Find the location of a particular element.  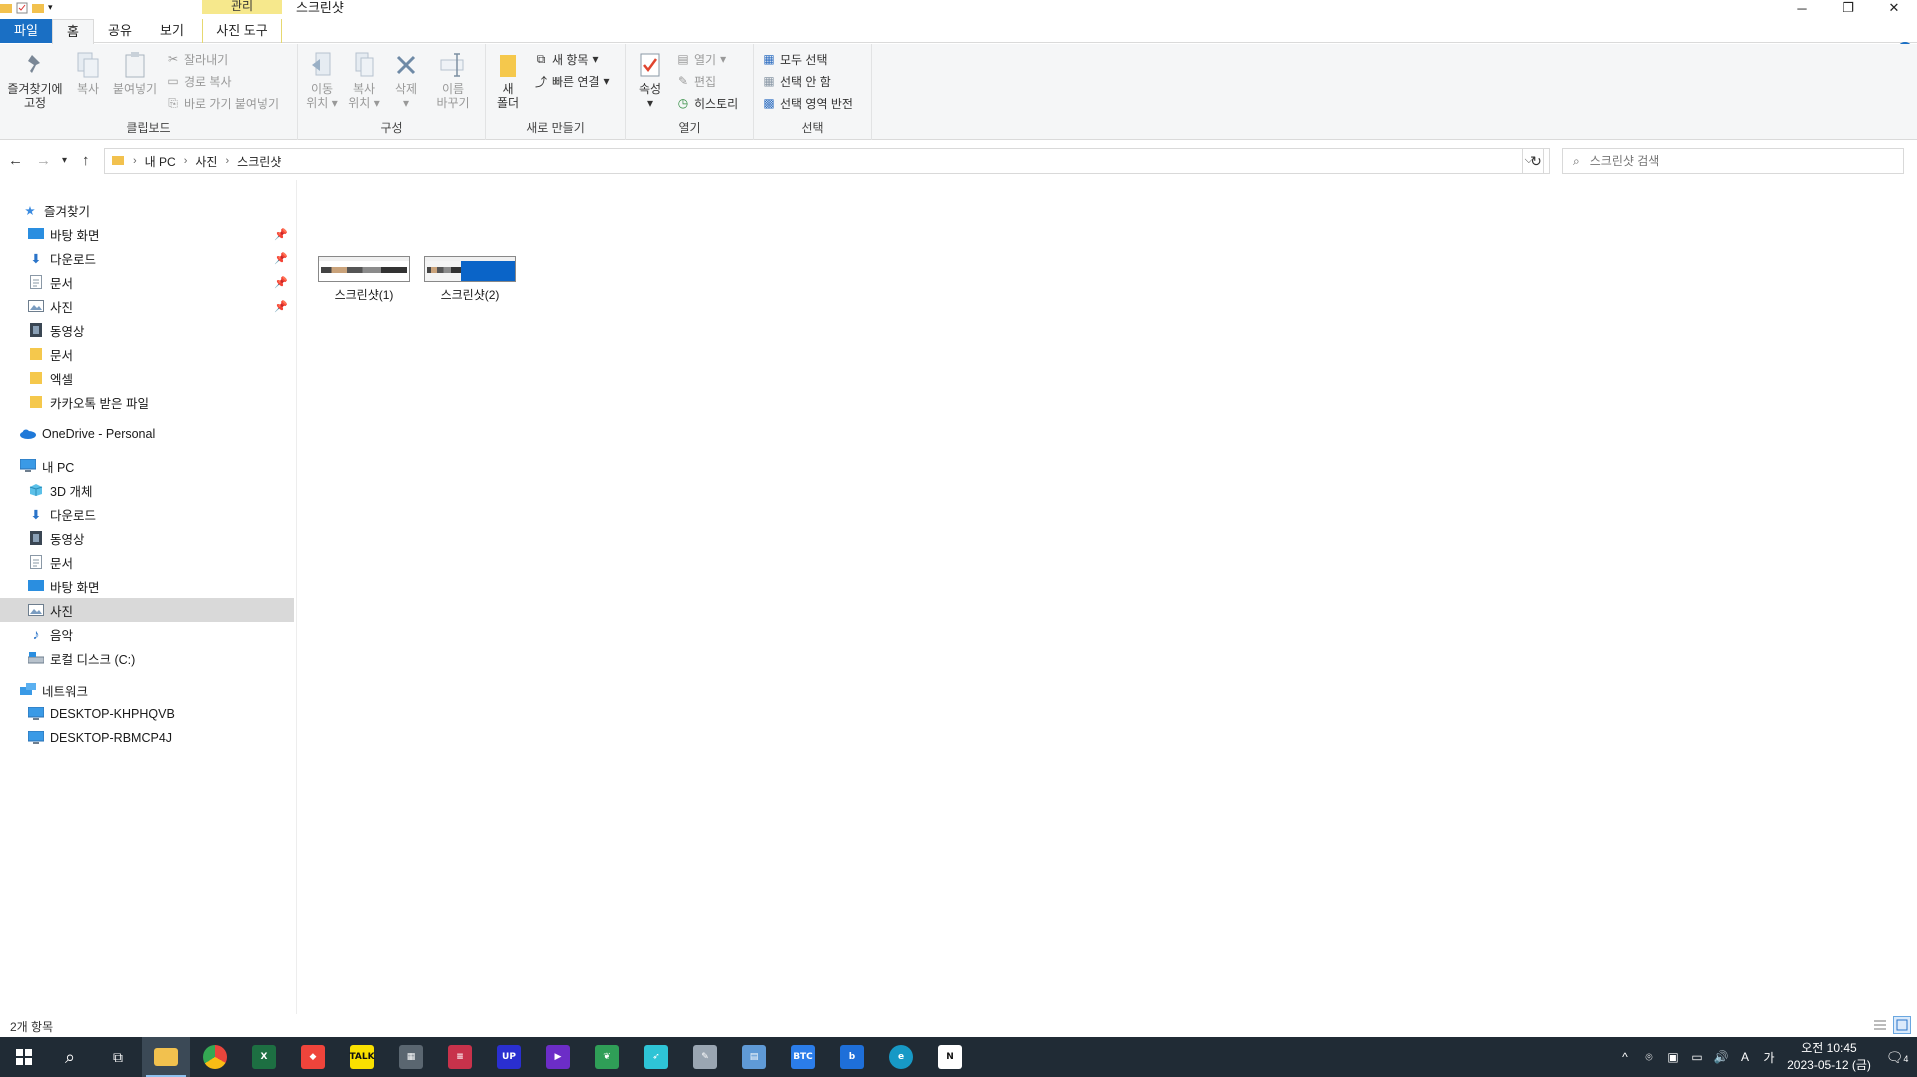

address-bar: › 내 PC › 사진 › 스크린샷 ⌵ is located at coordinates (824, 161).